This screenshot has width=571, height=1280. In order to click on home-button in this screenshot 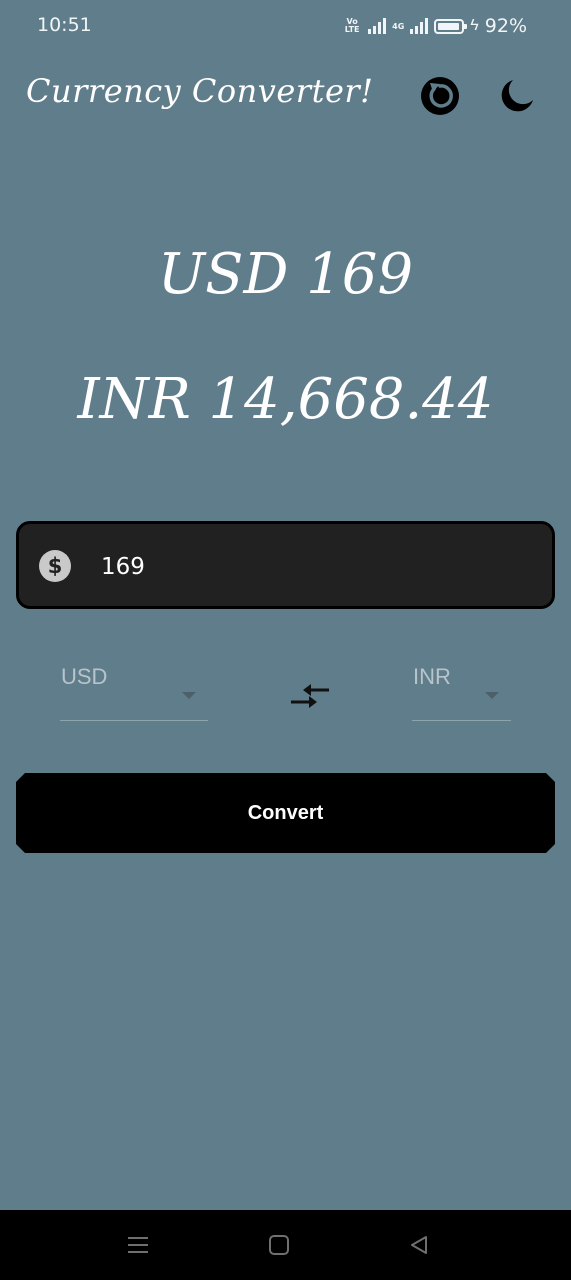, I will do `click(279, 1245)`.